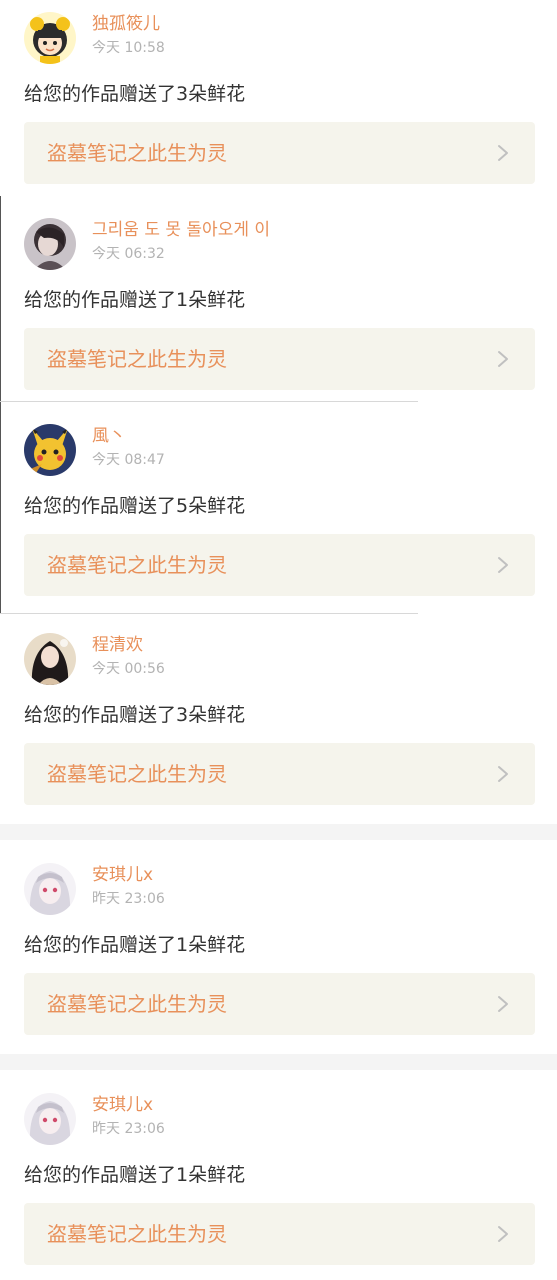  Describe the element at coordinates (109, 436) in the screenshot. I see `sender-username: 風丶` at that location.